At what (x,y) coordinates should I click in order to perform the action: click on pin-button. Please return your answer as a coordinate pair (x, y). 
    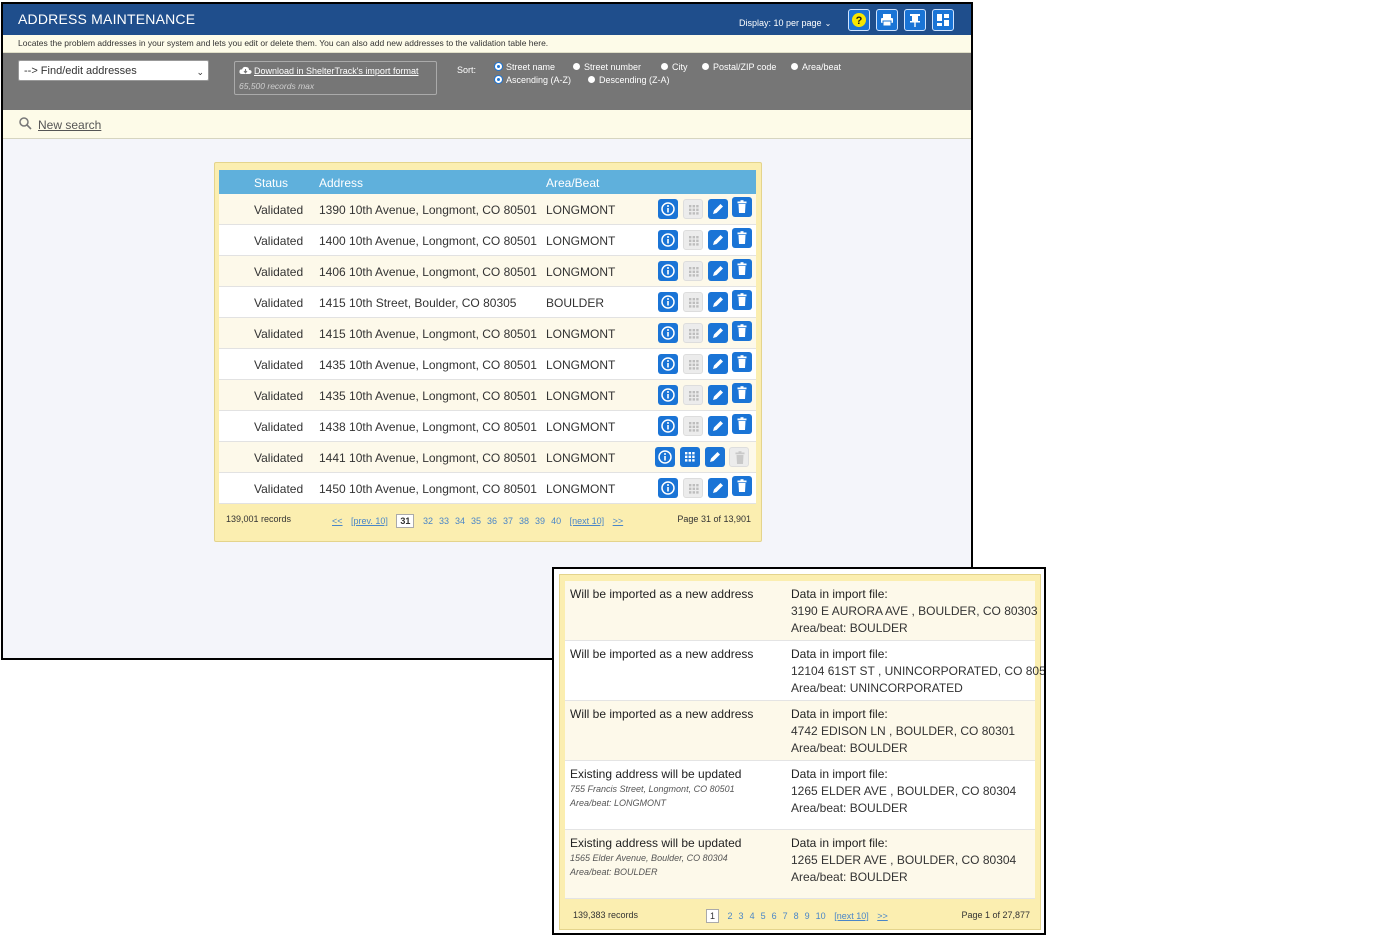
    Looking at the image, I should click on (915, 20).